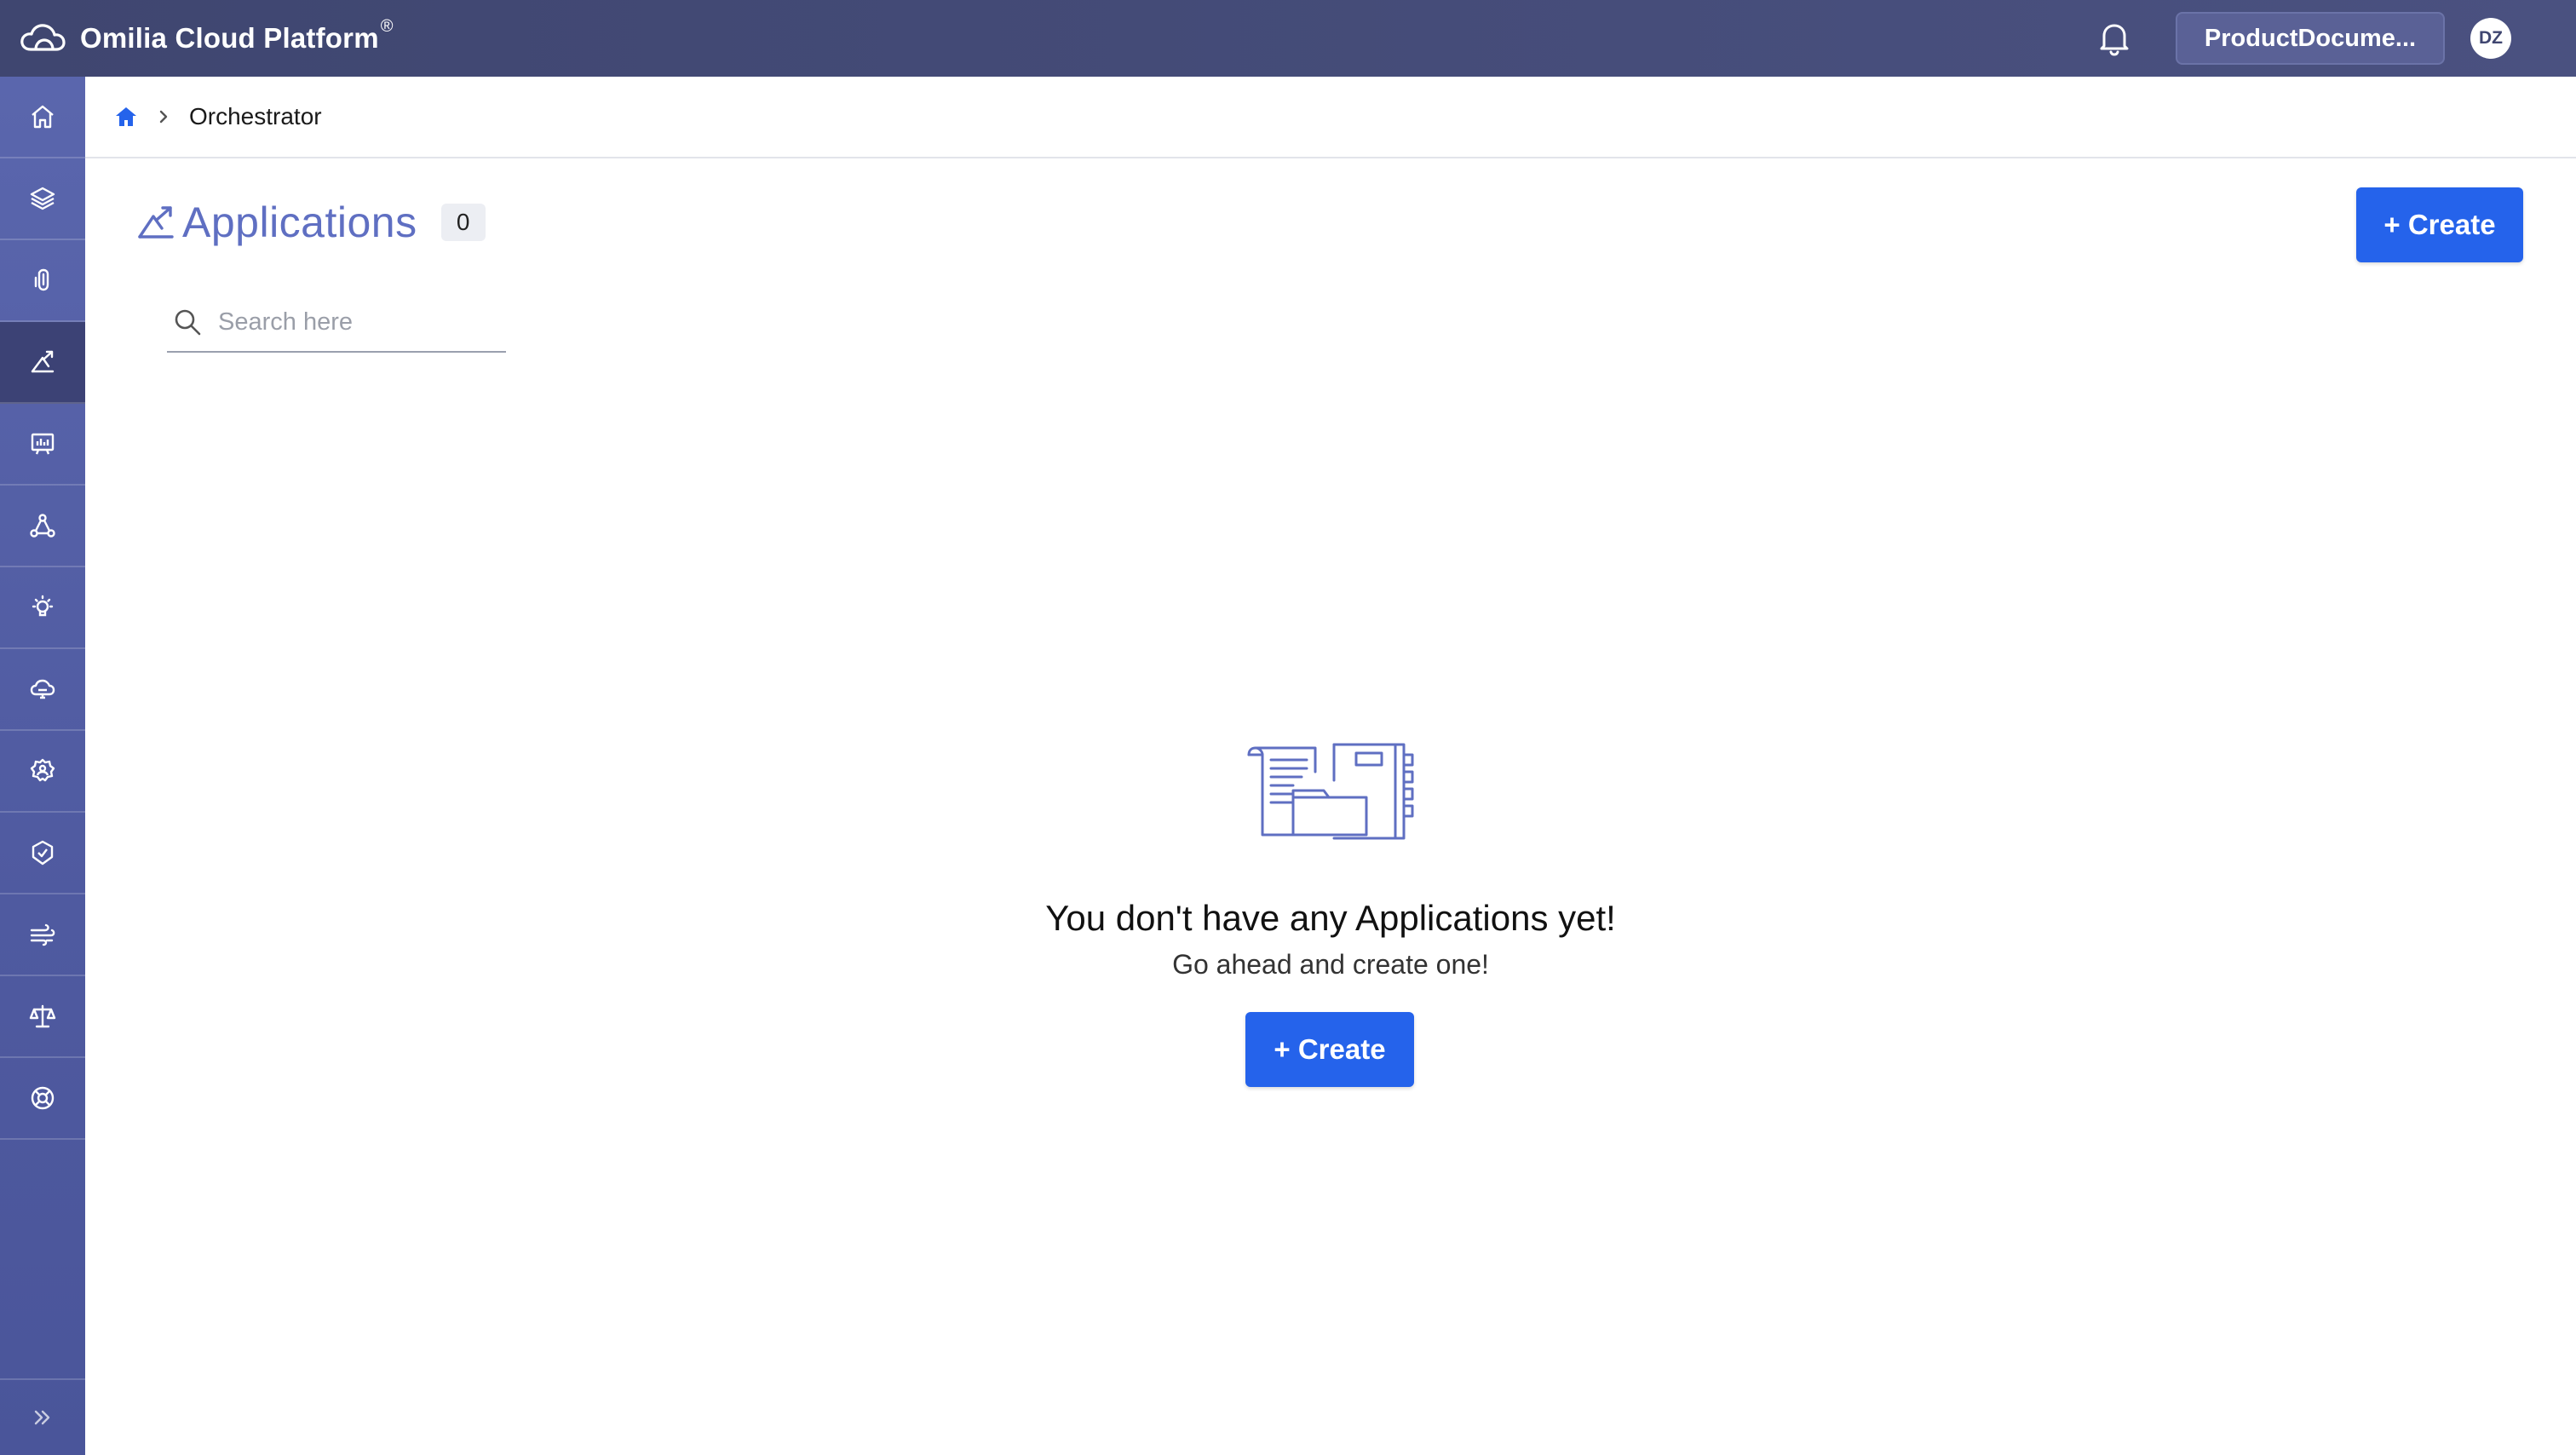 The image size is (2576, 1455). What do you see at coordinates (256, 116) in the screenshot?
I see `breadcrumb-current: Orchestrator` at bounding box center [256, 116].